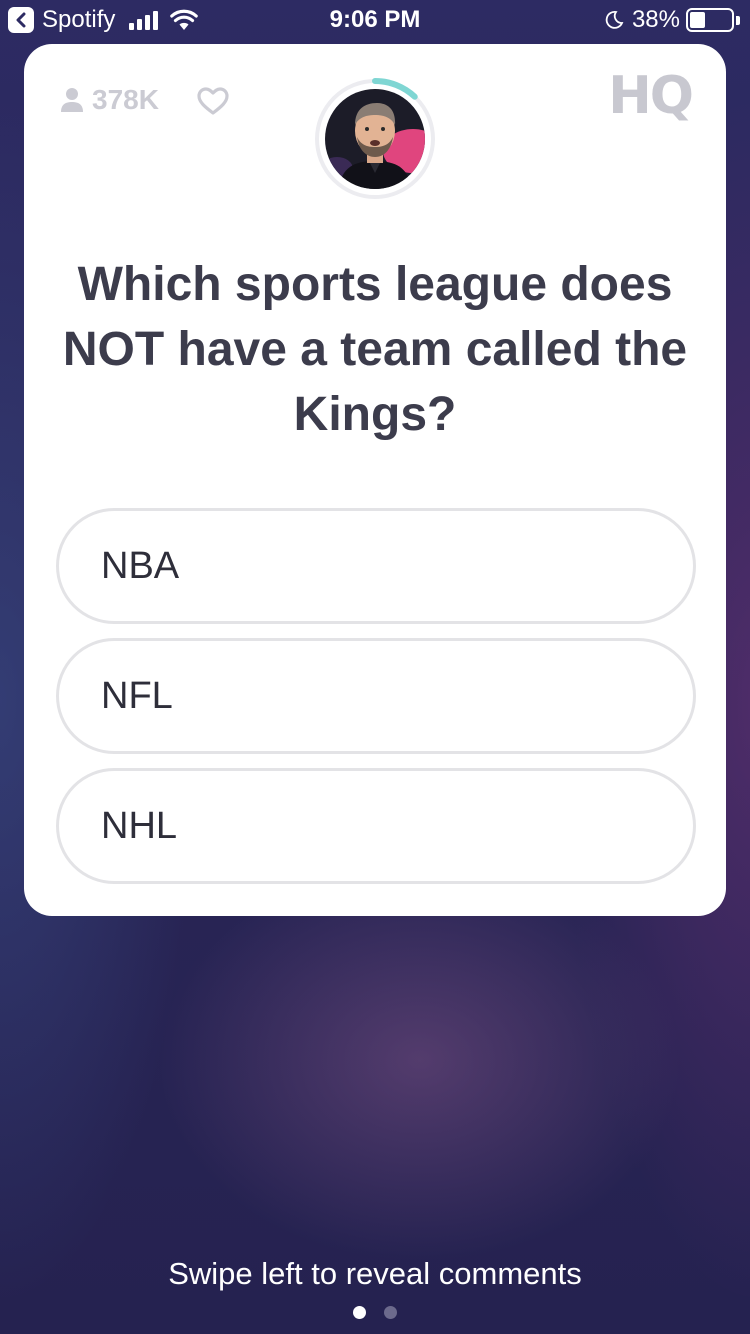 The image size is (750, 1334). I want to click on viewer-count: 378K, so click(109, 100).